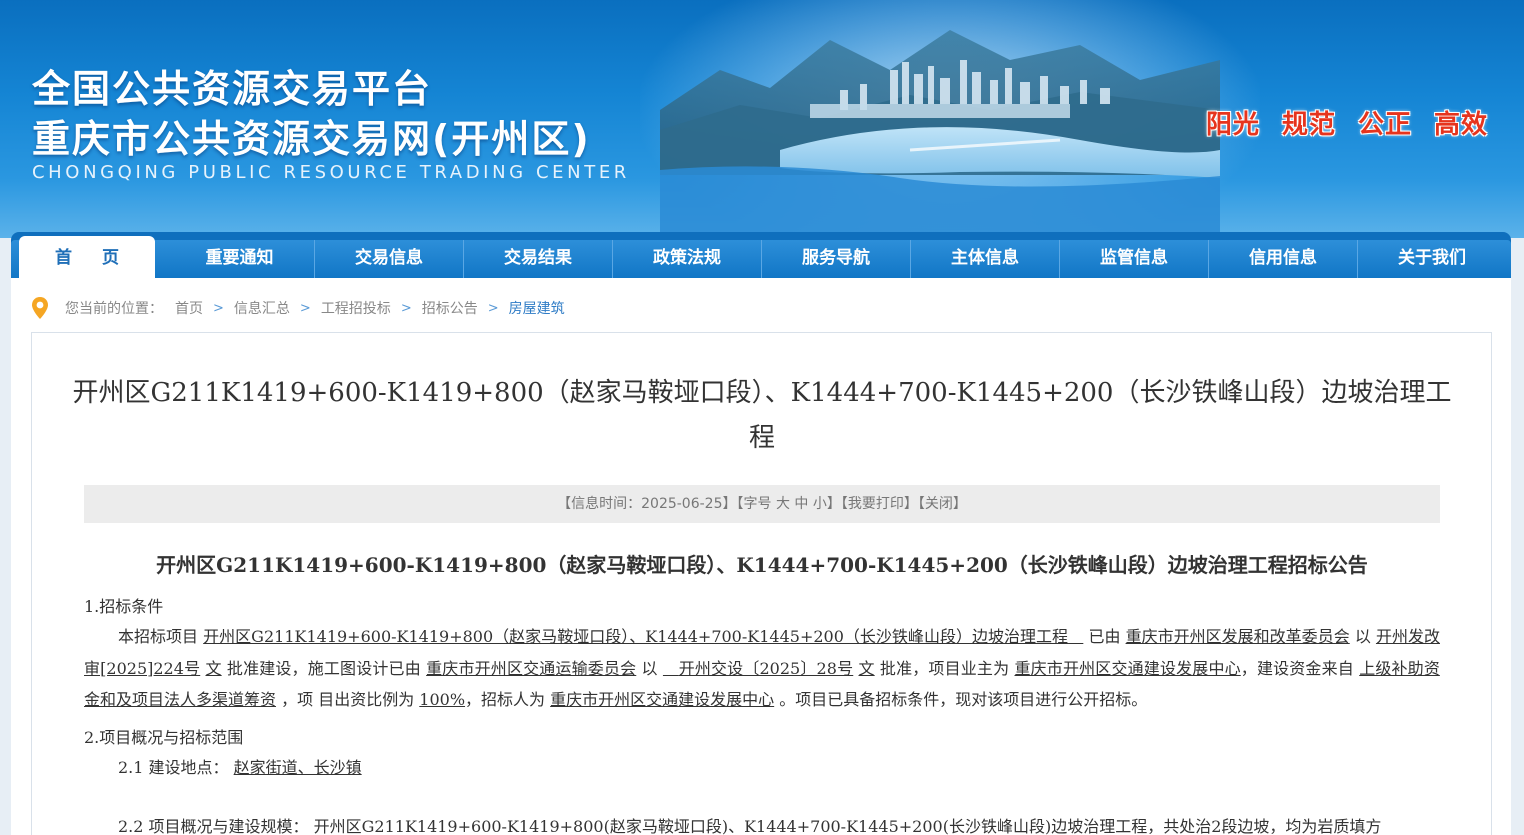 The height and width of the screenshot is (835, 1524). Describe the element at coordinates (450, 308) in the screenshot. I see `breadcrumb-tender-notice: 招标公告` at that location.